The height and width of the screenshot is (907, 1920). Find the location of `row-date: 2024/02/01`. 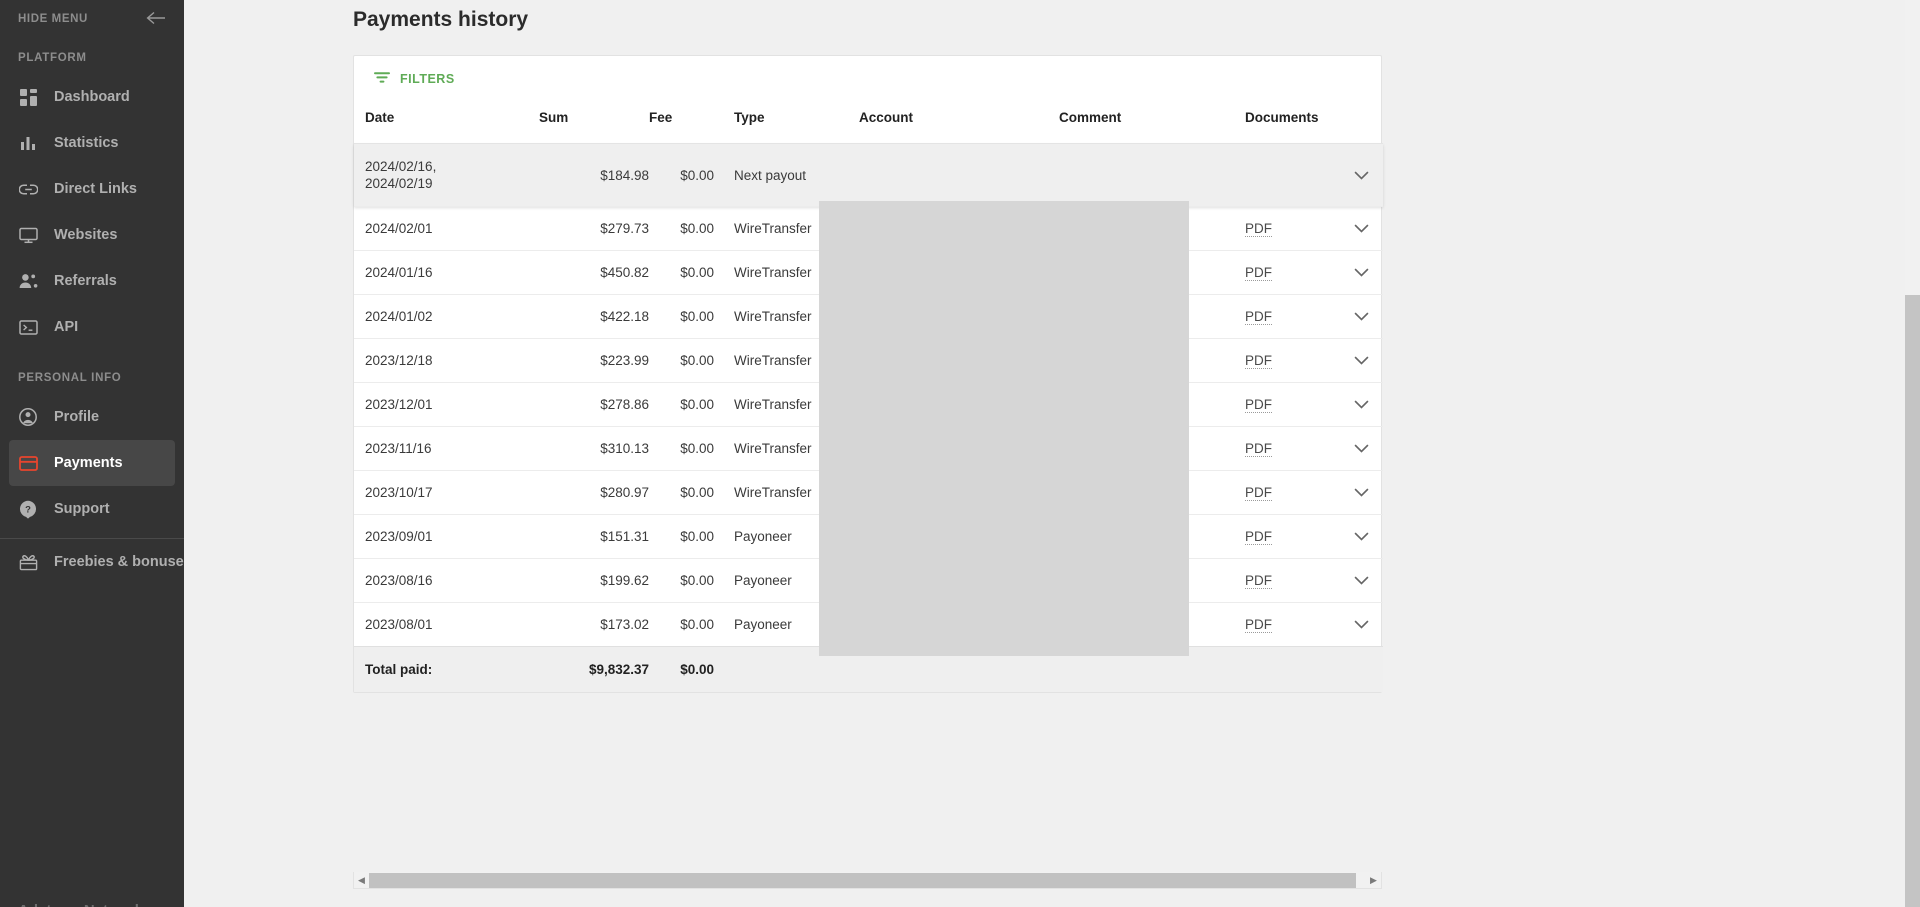

row-date: 2024/02/01 is located at coordinates (399, 228).